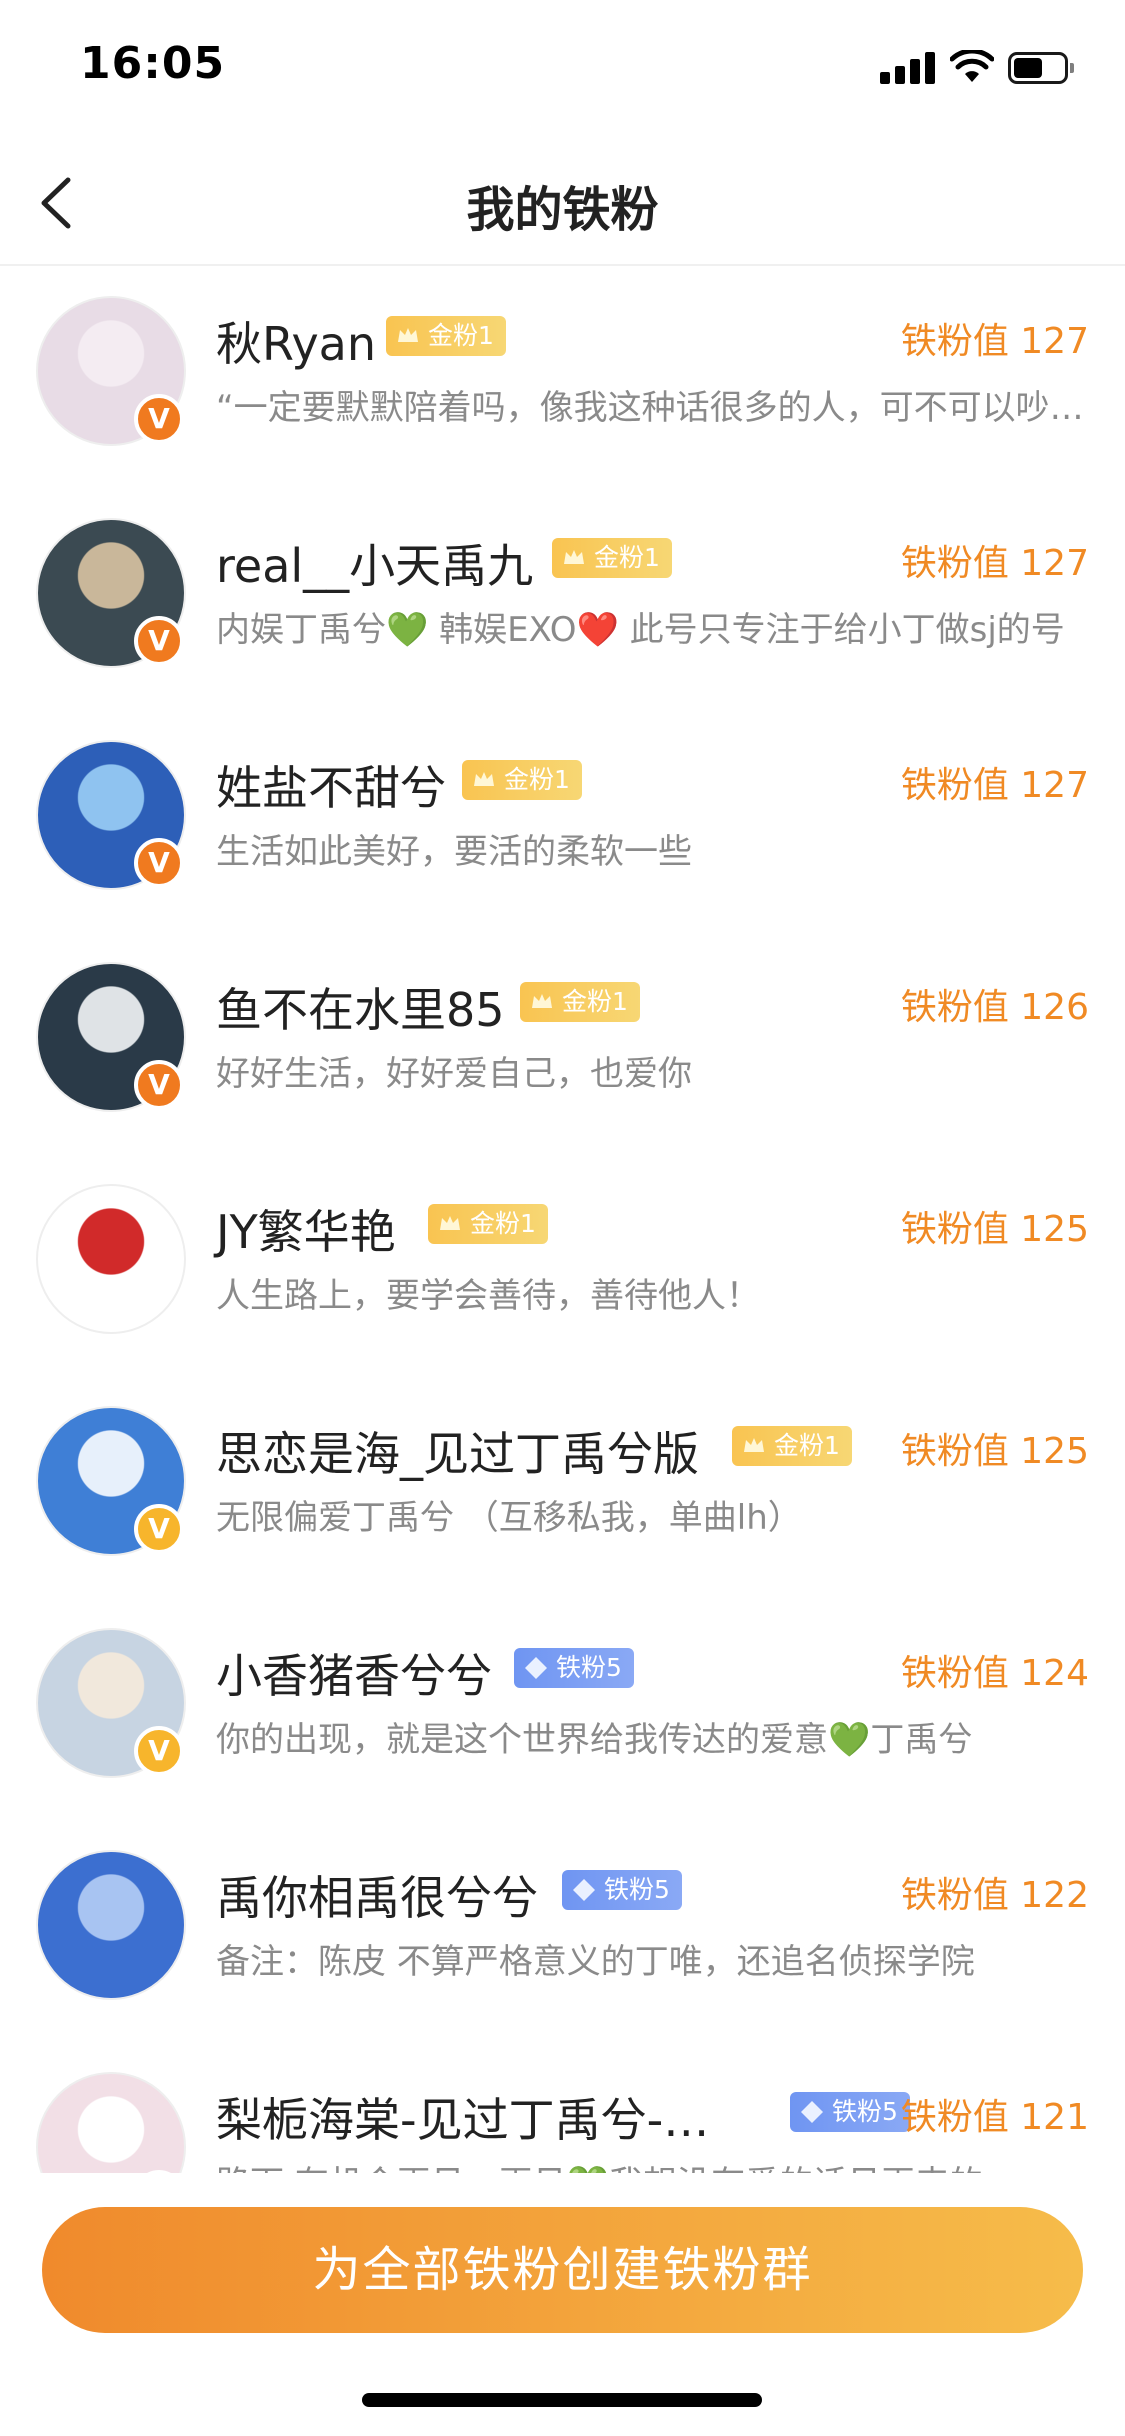  What do you see at coordinates (994, 1895) in the screenshot?
I see `fan-score: 铁粉值 122` at bounding box center [994, 1895].